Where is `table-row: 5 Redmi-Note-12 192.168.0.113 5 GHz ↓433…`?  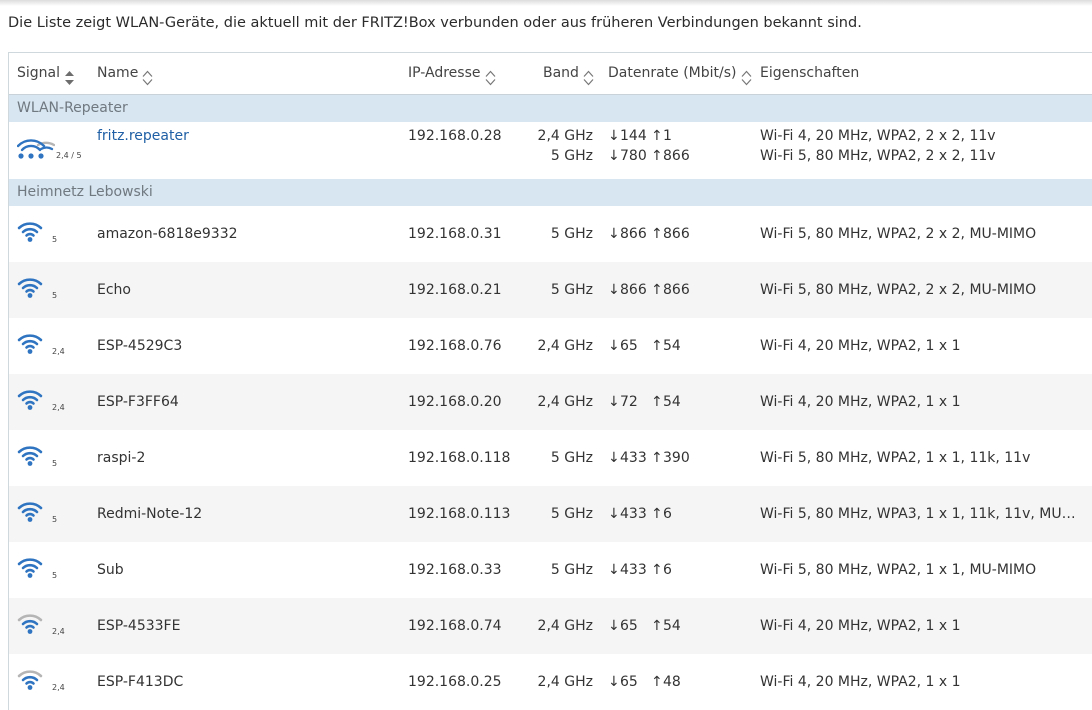
table-row: 5 Redmi-Note-12 192.168.0.113 5 GHz ↓433… is located at coordinates (550, 514).